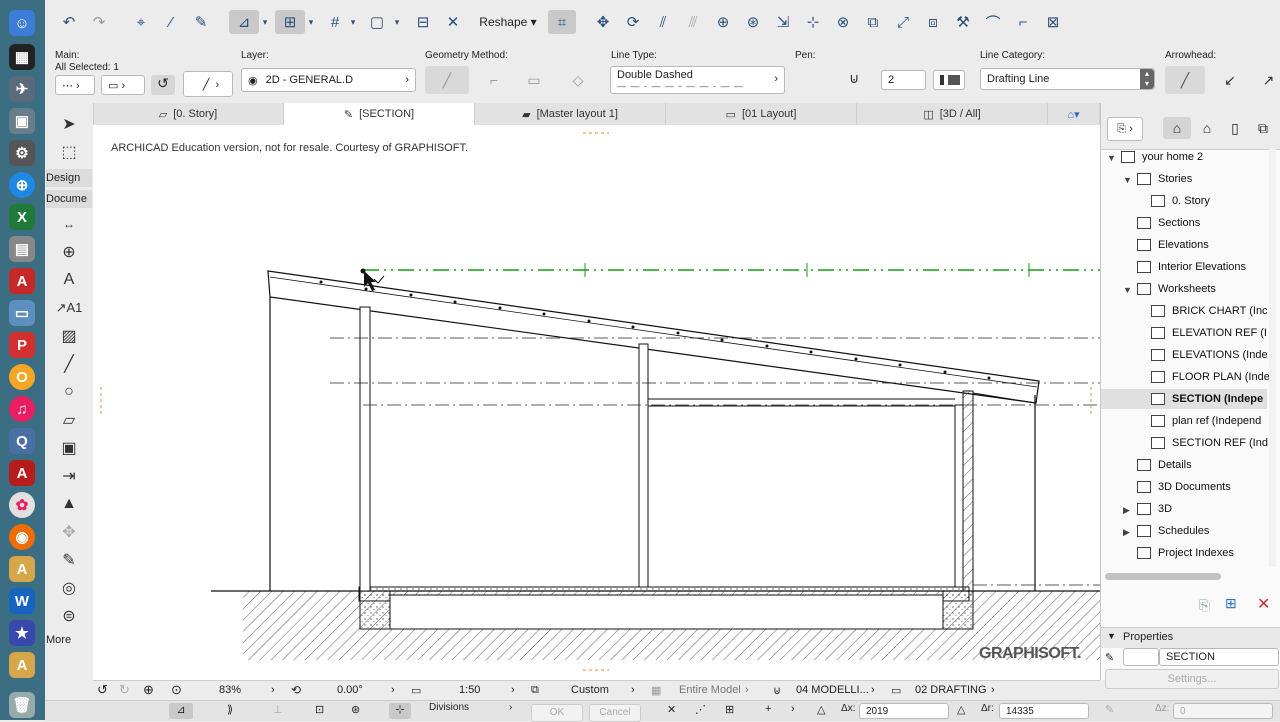 This screenshot has width=1280, height=722. I want to click on reshape-mode-icon: ⌗, so click(562, 22).